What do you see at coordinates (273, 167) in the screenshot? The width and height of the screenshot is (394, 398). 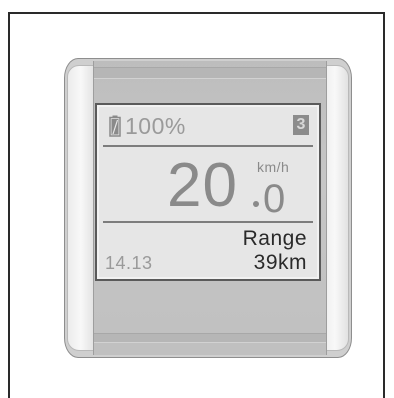 I see `speed-unit: km/h` at bounding box center [273, 167].